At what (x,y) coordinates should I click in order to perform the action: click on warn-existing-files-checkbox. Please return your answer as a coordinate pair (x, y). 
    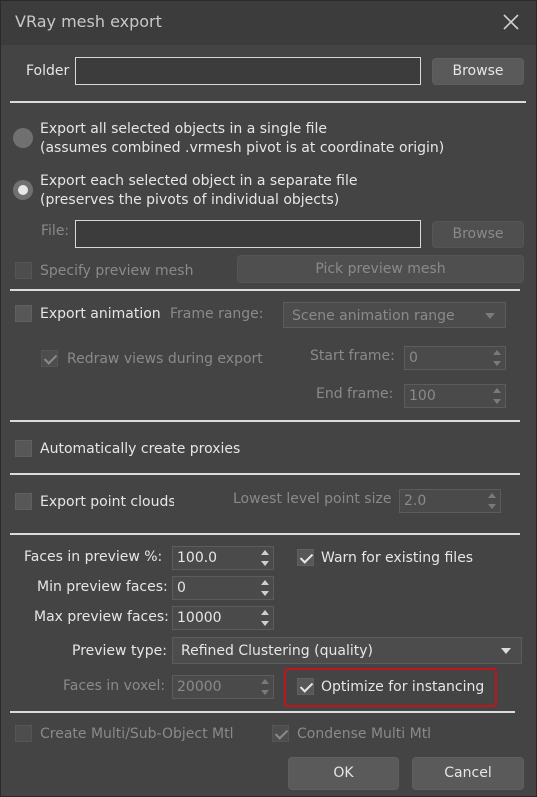
    Looking at the image, I should click on (305, 557).